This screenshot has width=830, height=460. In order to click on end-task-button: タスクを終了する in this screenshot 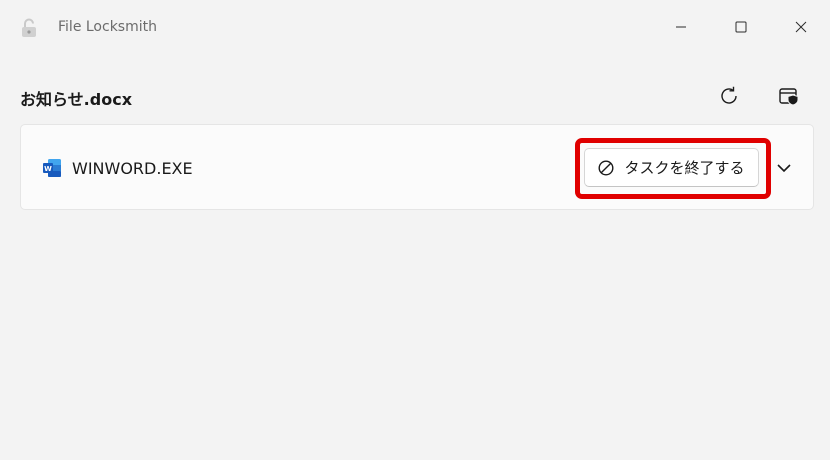, I will do `click(671, 167)`.